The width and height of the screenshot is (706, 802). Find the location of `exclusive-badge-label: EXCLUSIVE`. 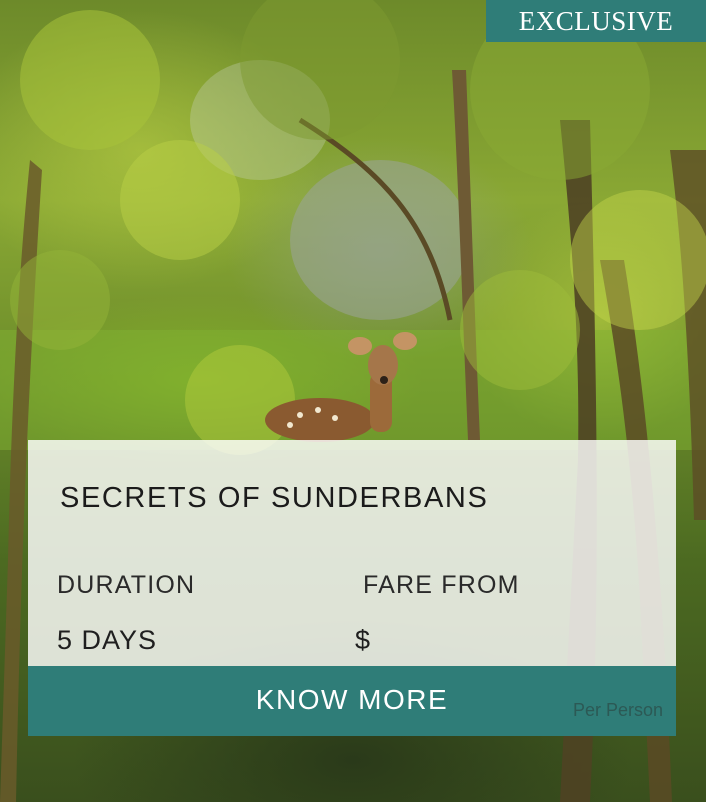

exclusive-badge-label: EXCLUSIVE is located at coordinates (596, 20).